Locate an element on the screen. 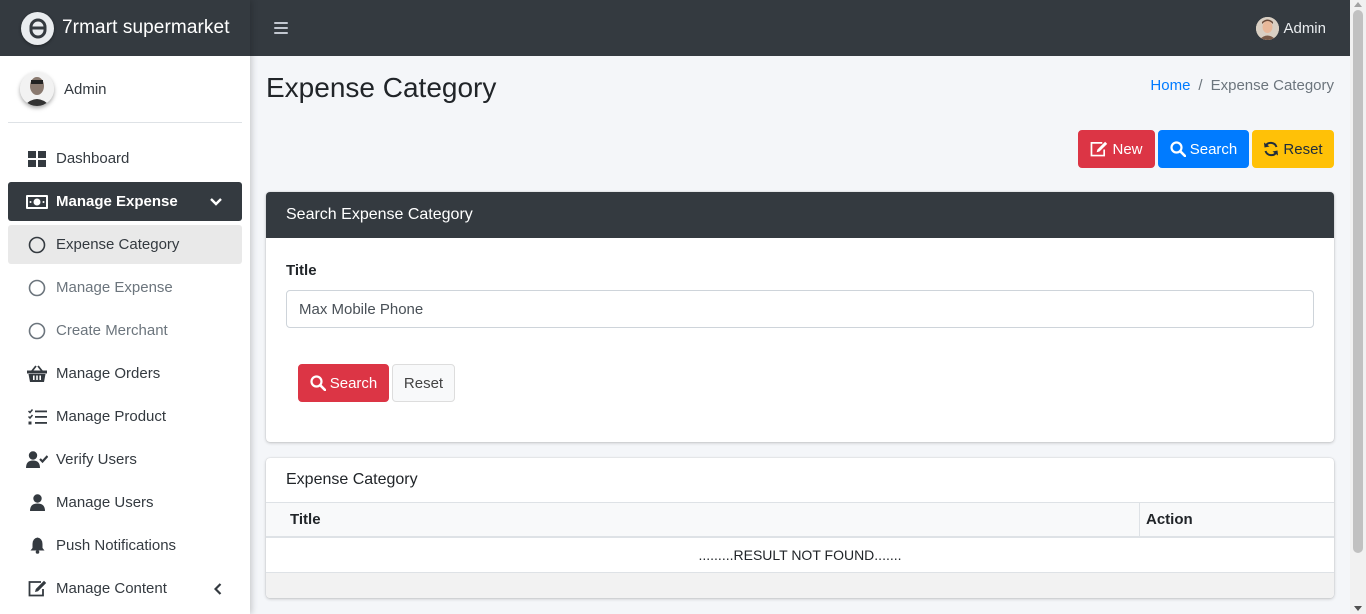  sidebar-item-manage-product: Manage Product is located at coordinates (125, 416).